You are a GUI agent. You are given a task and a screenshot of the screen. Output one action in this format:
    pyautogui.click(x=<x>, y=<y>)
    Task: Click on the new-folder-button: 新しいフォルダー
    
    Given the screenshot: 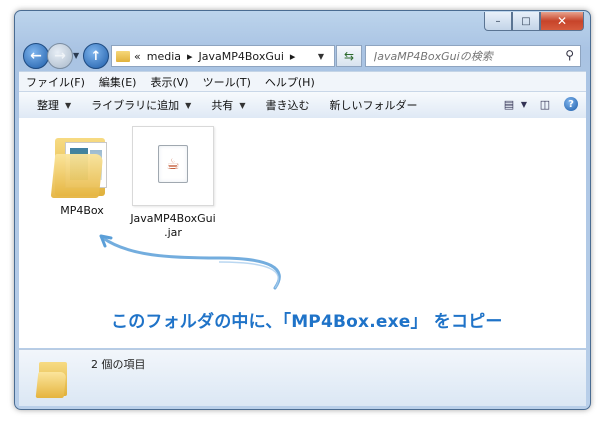 What is the action you would take?
    pyautogui.click(x=373, y=105)
    